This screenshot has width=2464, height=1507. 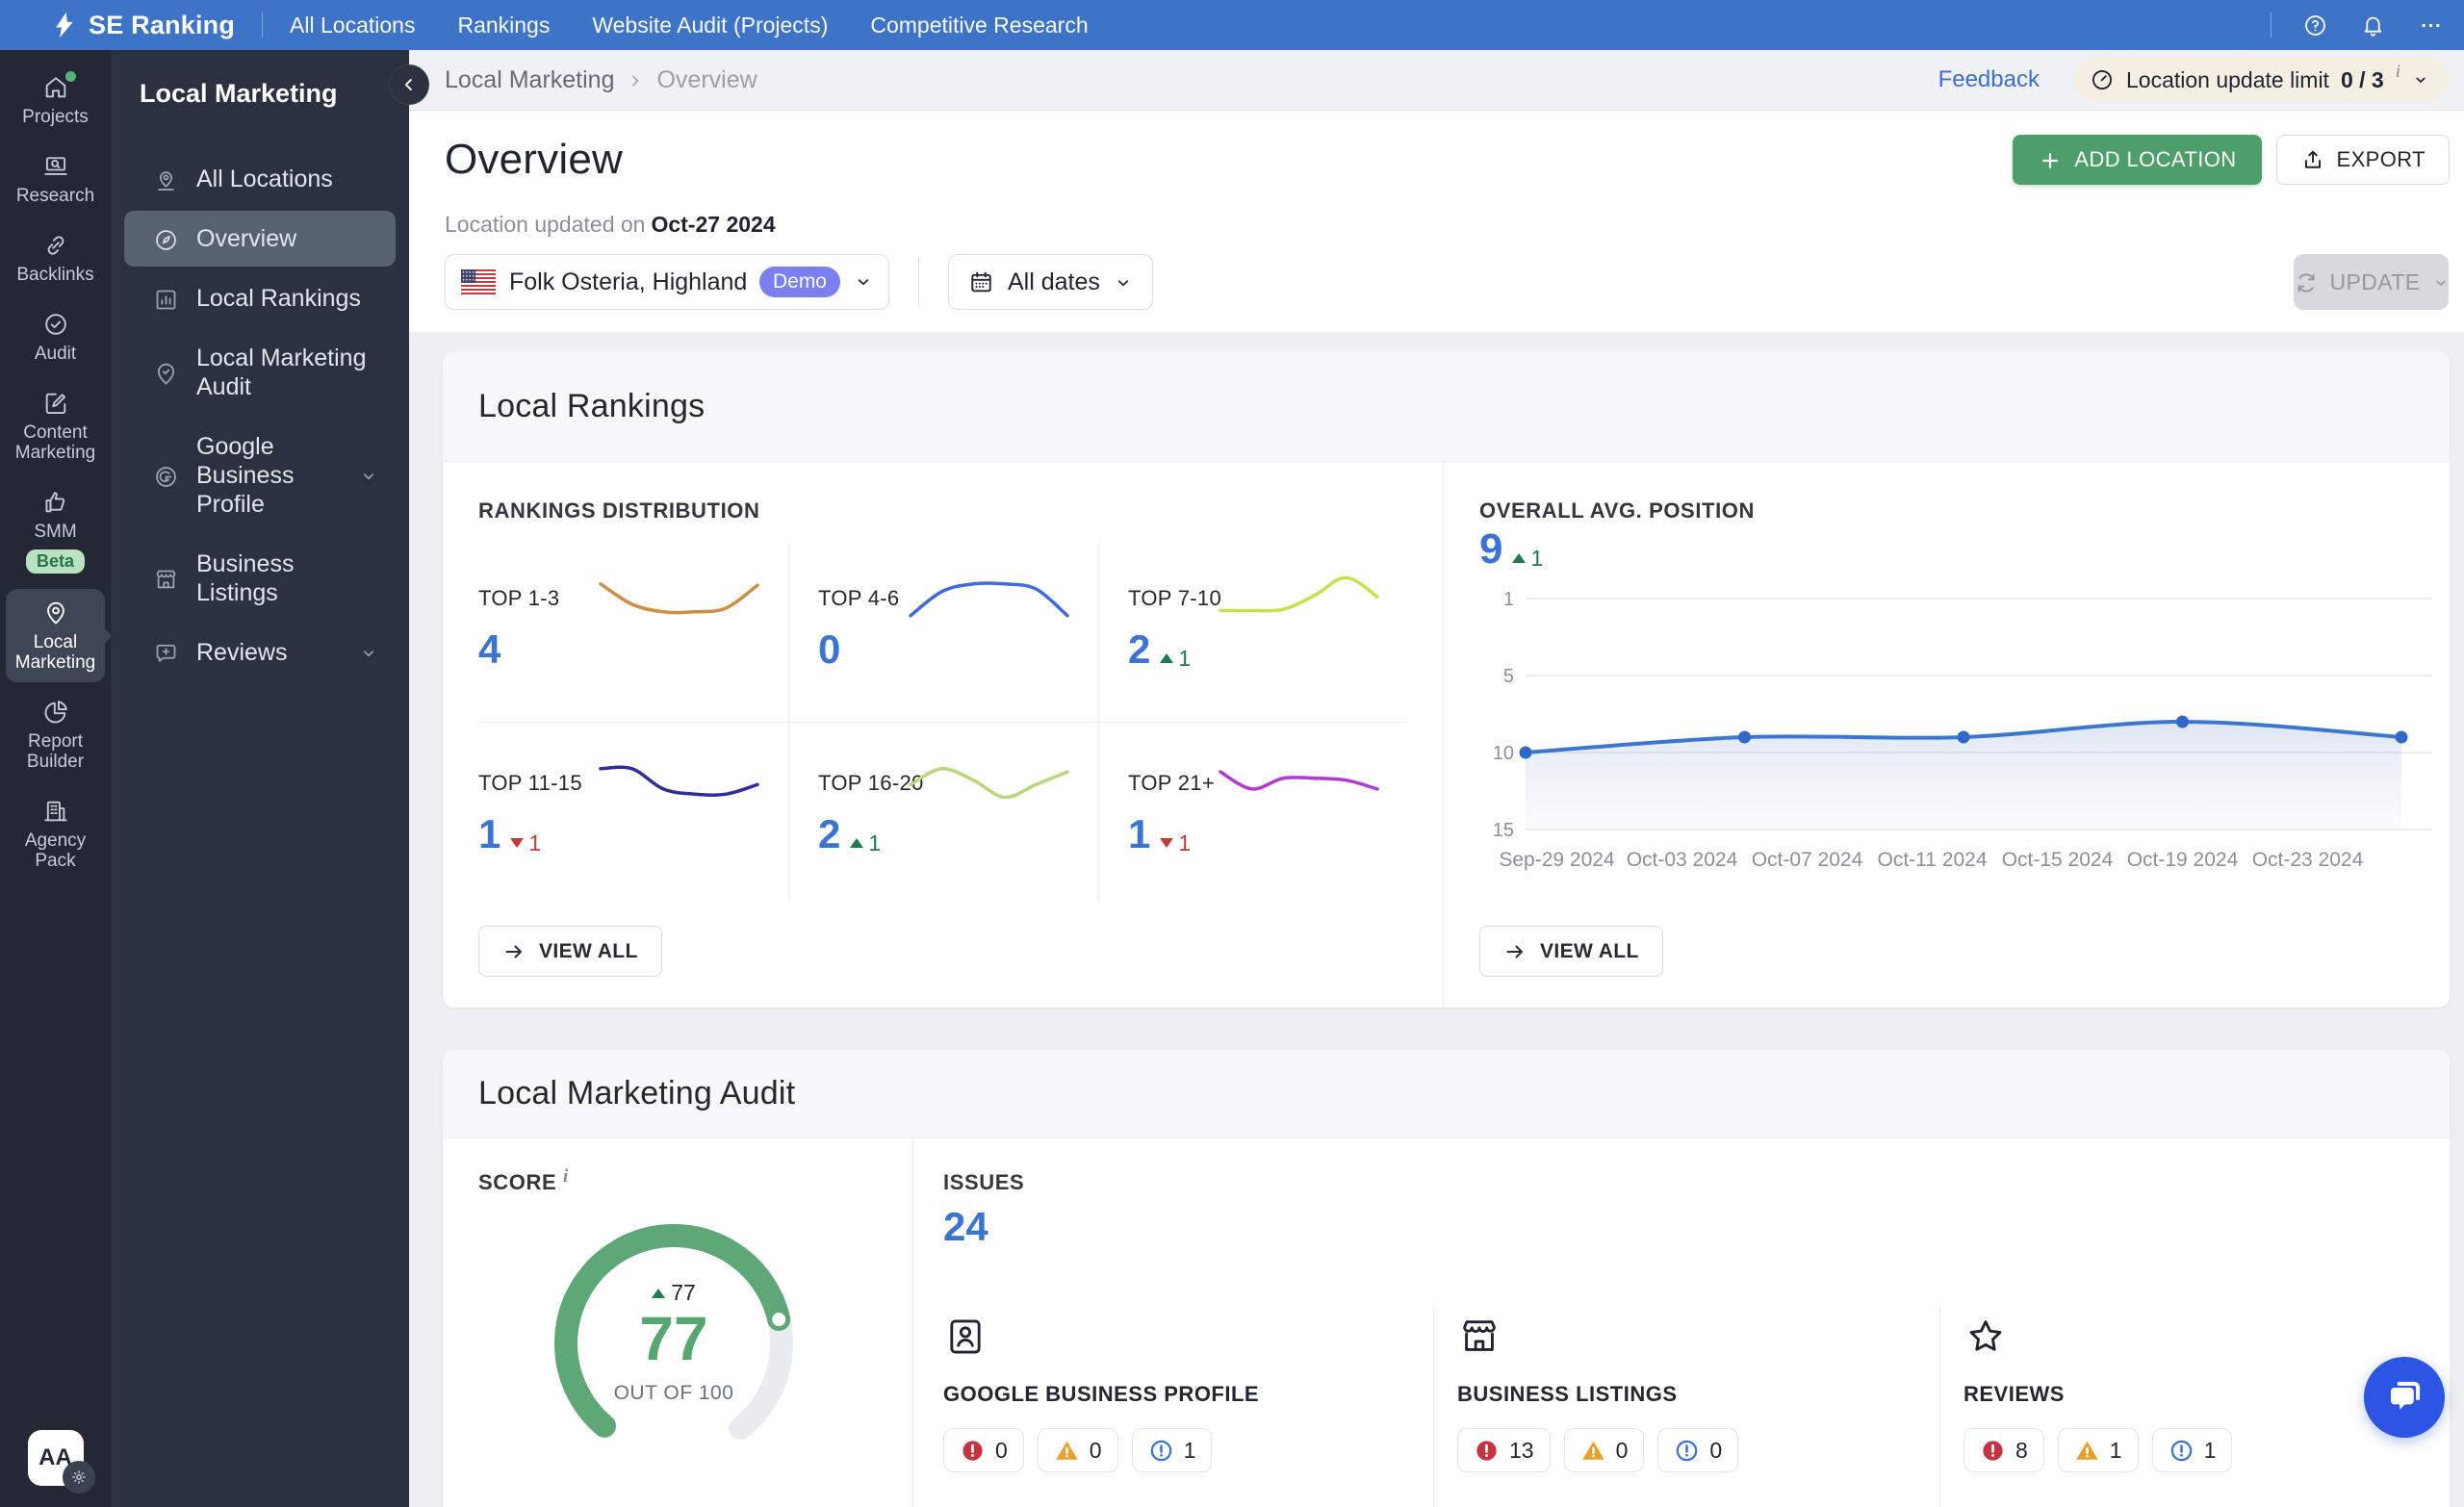 I want to click on issues-count: 24, so click(x=965, y=1227).